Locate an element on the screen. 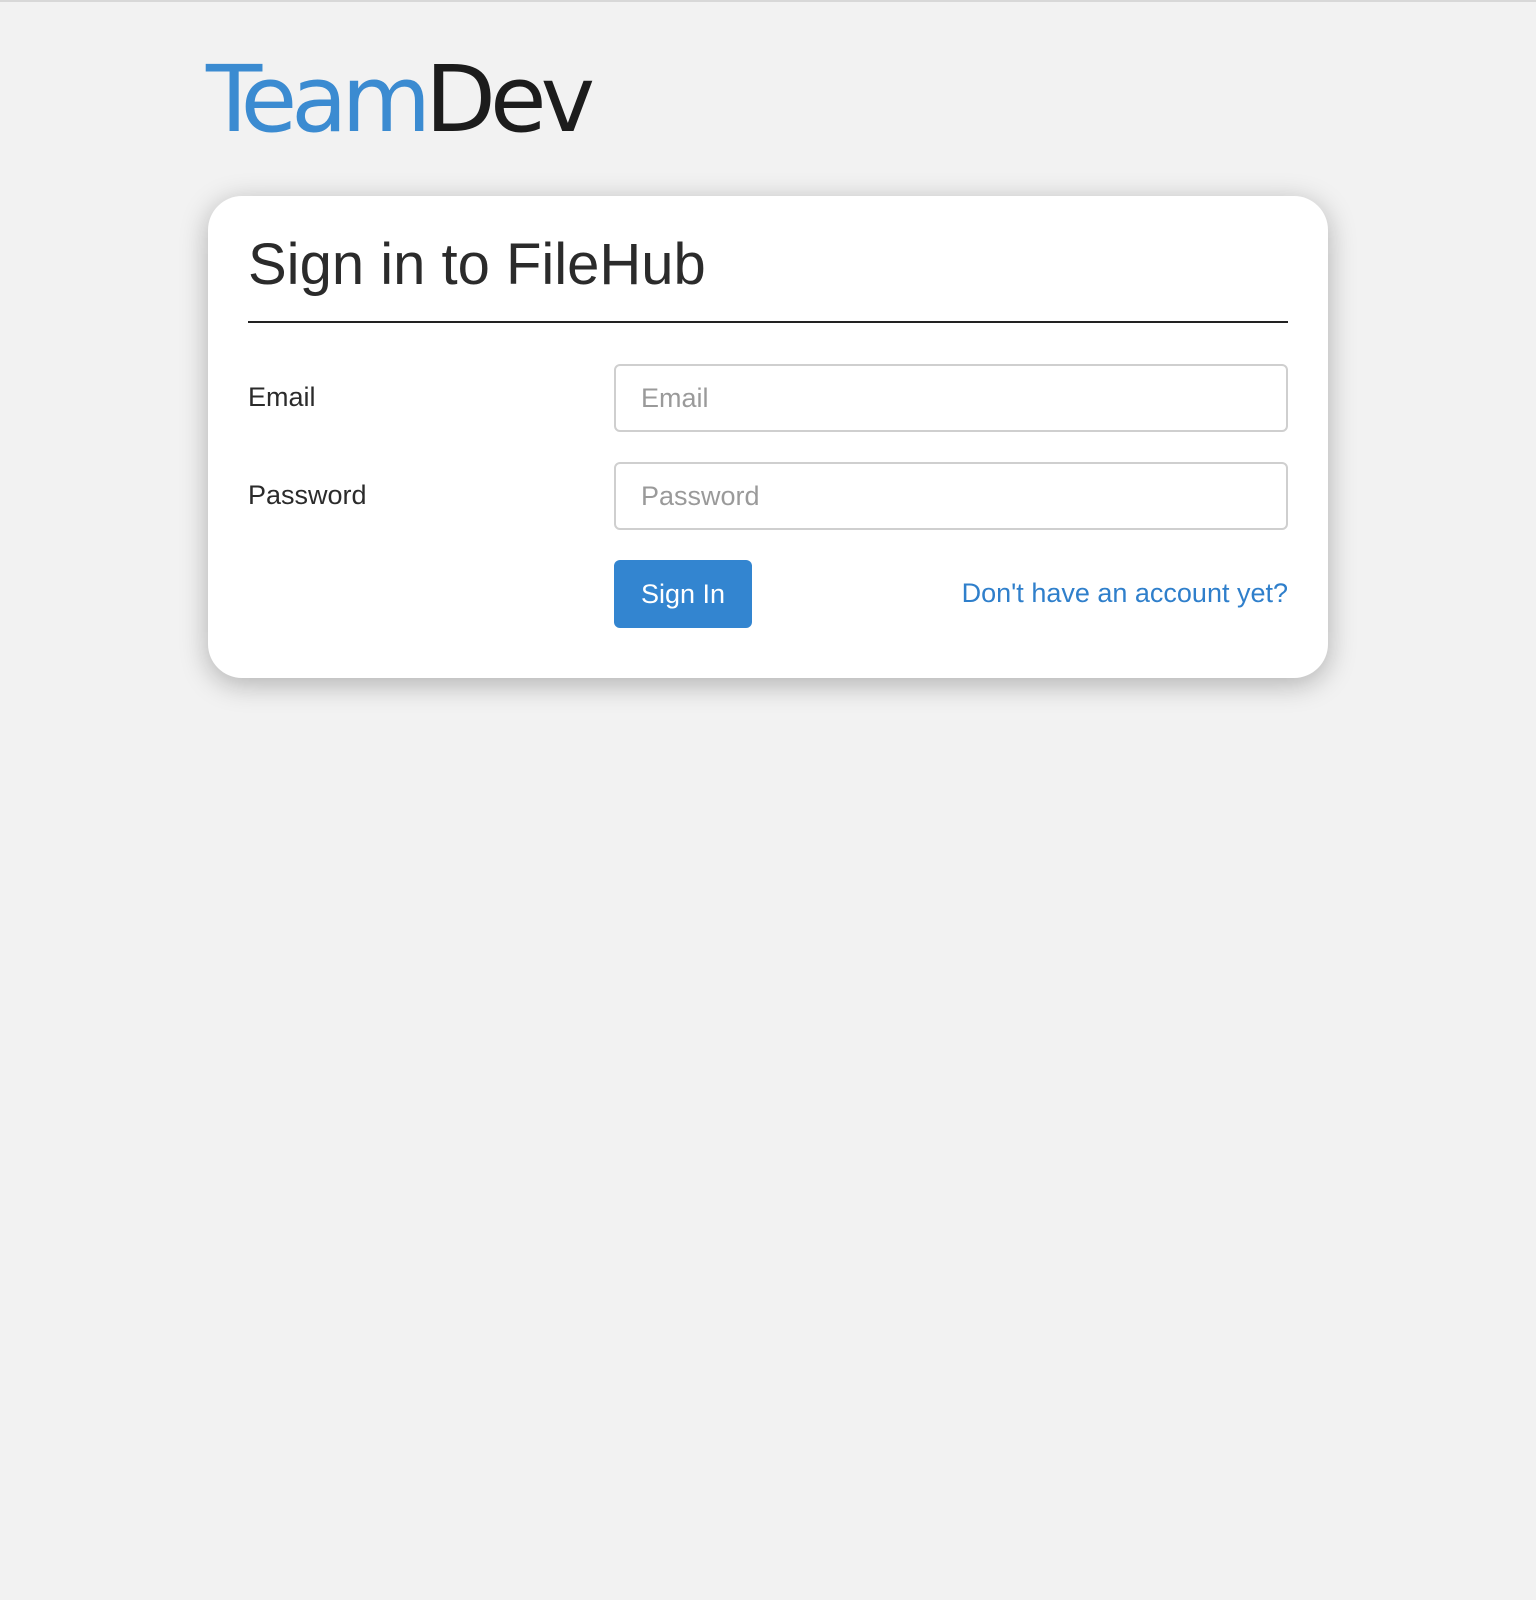 Image resolution: width=1536 pixels, height=1600 pixels. page-title: Sign in to FileHub is located at coordinates (477, 264).